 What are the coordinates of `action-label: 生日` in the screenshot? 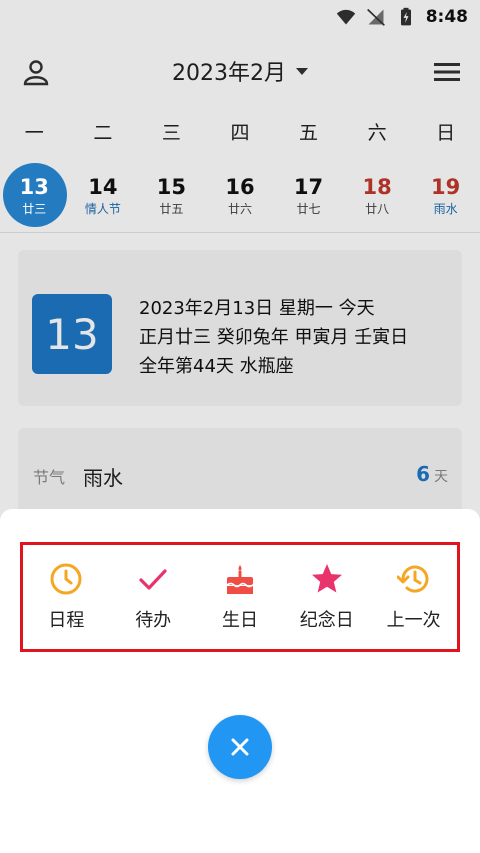 It's located at (239, 620).